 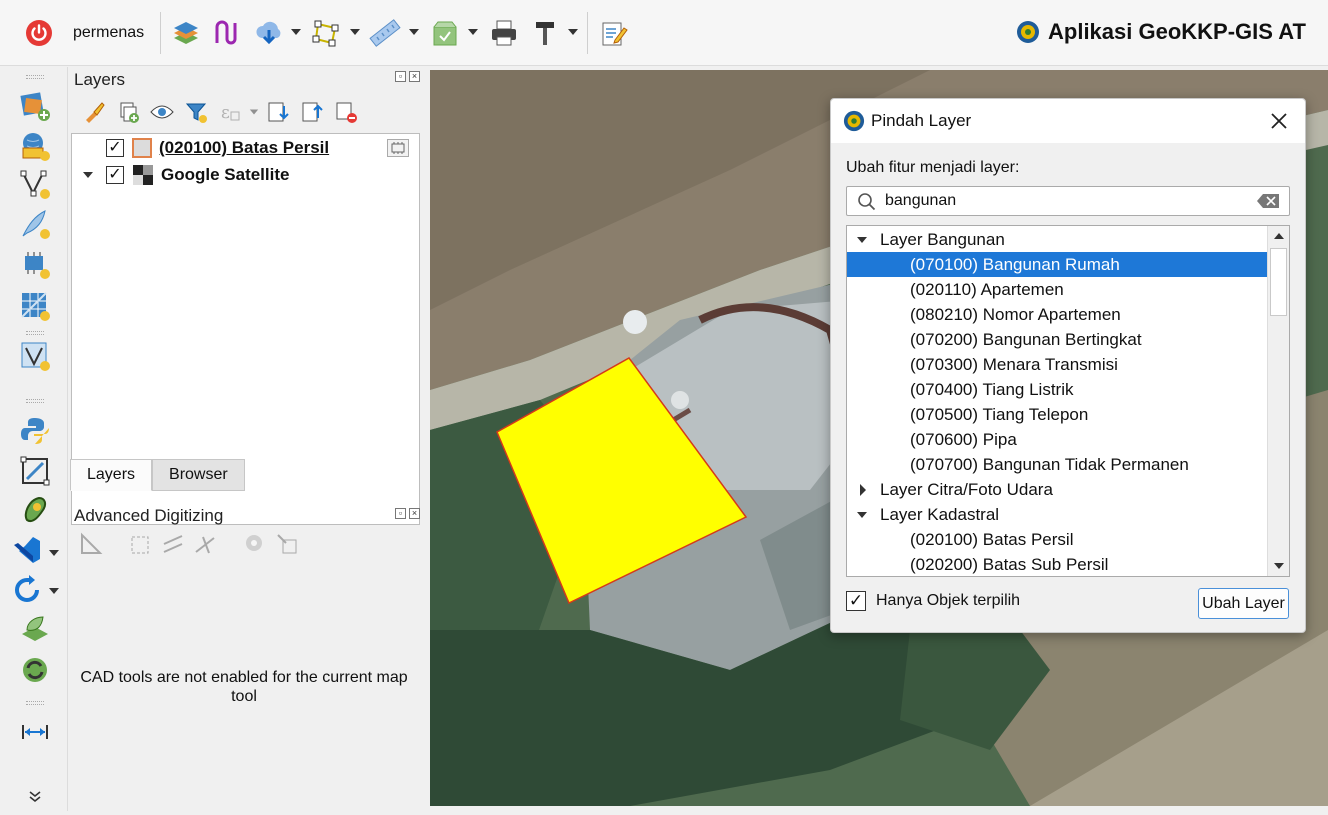 What do you see at coordinates (1243, 603) in the screenshot?
I see `ubah-layer-button: Ubah Layer` at bounding box center [1243, 603].